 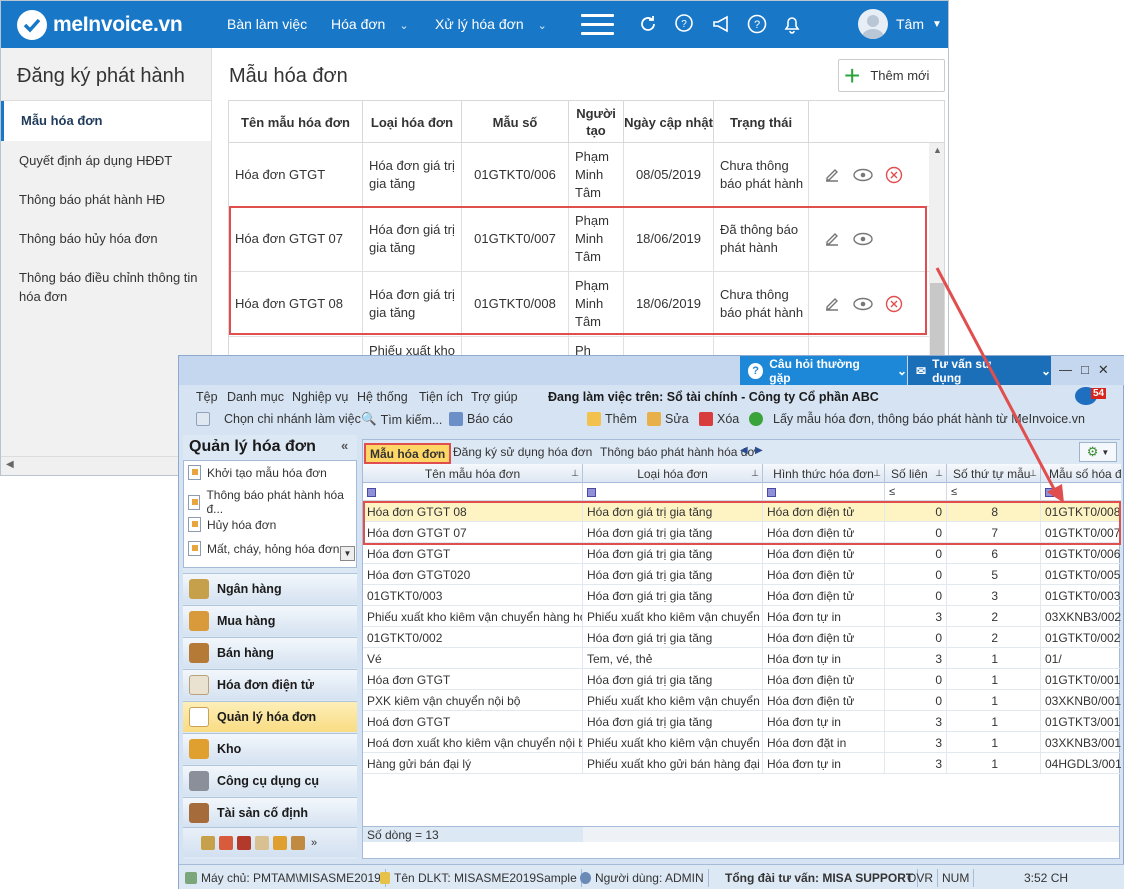 What do you see at coordinates (824, 473) in the screenshot?
I see `grid-col-form: Hình thức hóa đơn ⊥` at bounding box center [824, 473].